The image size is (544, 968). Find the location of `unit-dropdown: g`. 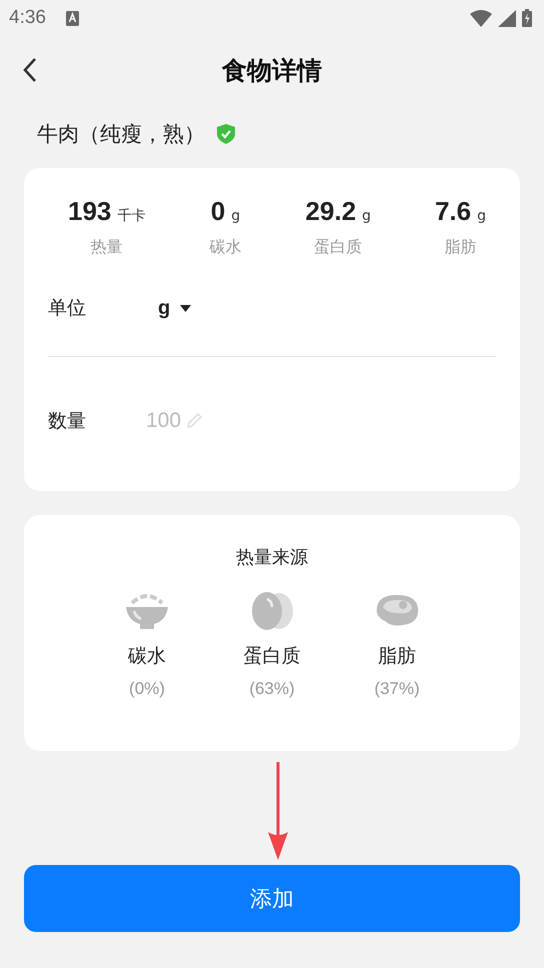

unit-dropdown: g is located at coordinates (175, 308).